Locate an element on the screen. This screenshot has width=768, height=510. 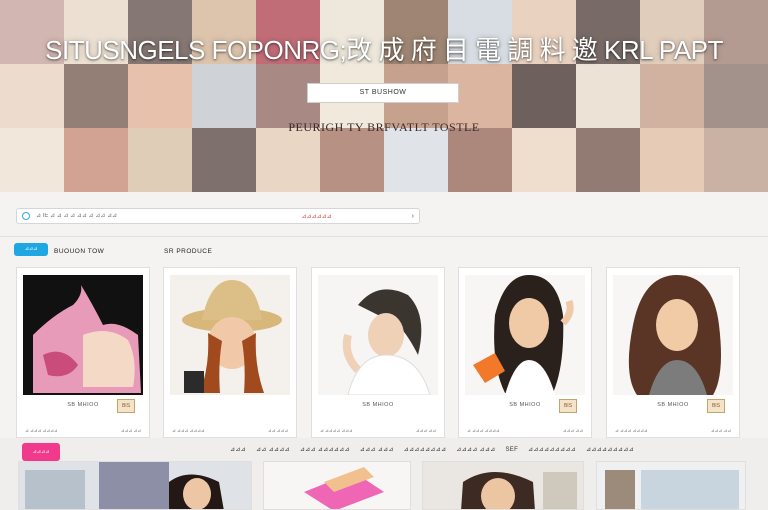
search-input is located at coordinates (169, 216).